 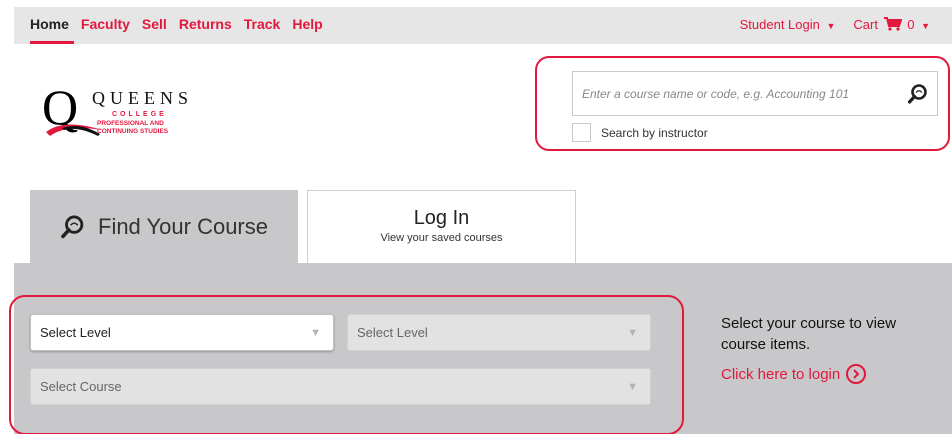 I want to click on search-by-instructor-checkbox, so click(x=581, y=132).